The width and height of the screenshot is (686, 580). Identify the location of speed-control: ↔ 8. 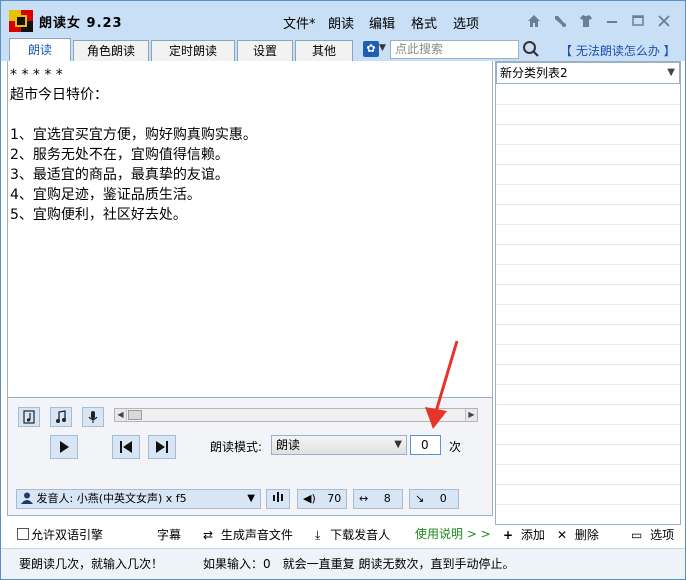
(378, 499).